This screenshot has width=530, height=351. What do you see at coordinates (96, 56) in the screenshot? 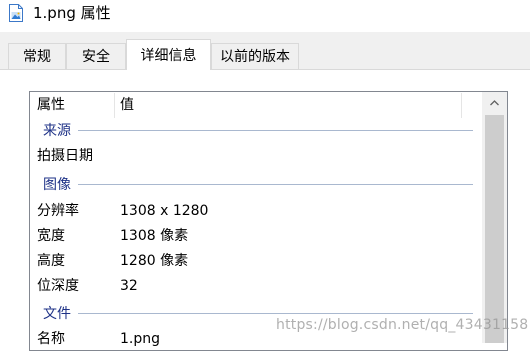
I see `tab-security: 安全` at bounding box center [96, 56].